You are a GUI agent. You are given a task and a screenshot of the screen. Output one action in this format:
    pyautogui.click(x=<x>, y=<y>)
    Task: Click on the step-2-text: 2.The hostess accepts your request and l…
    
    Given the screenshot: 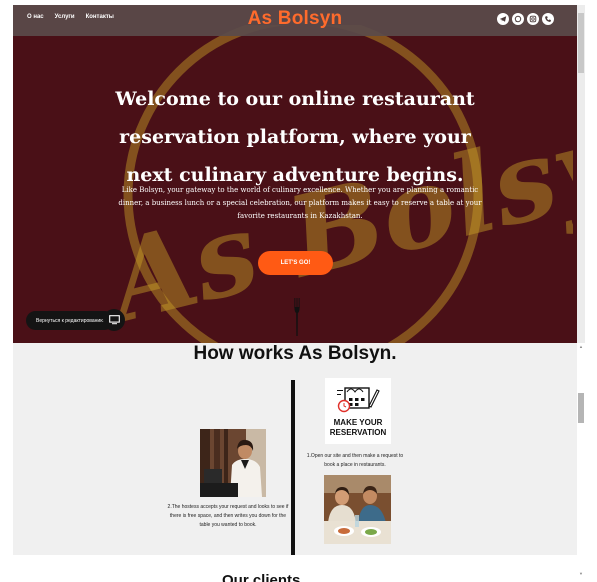 What is the action you would take?
    pyautogui.click(x=228, y=516)
    